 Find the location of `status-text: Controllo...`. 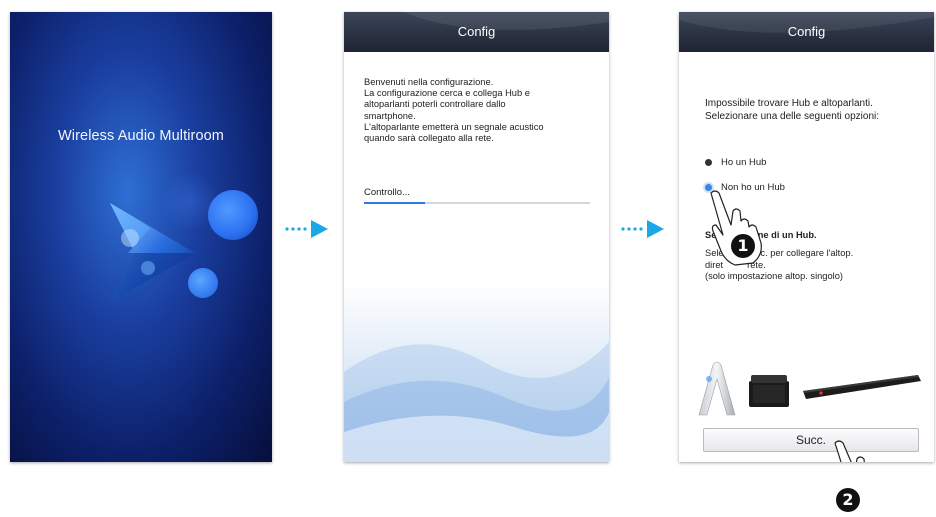

status-text: Controllo... is located at coordinates (387, 192).